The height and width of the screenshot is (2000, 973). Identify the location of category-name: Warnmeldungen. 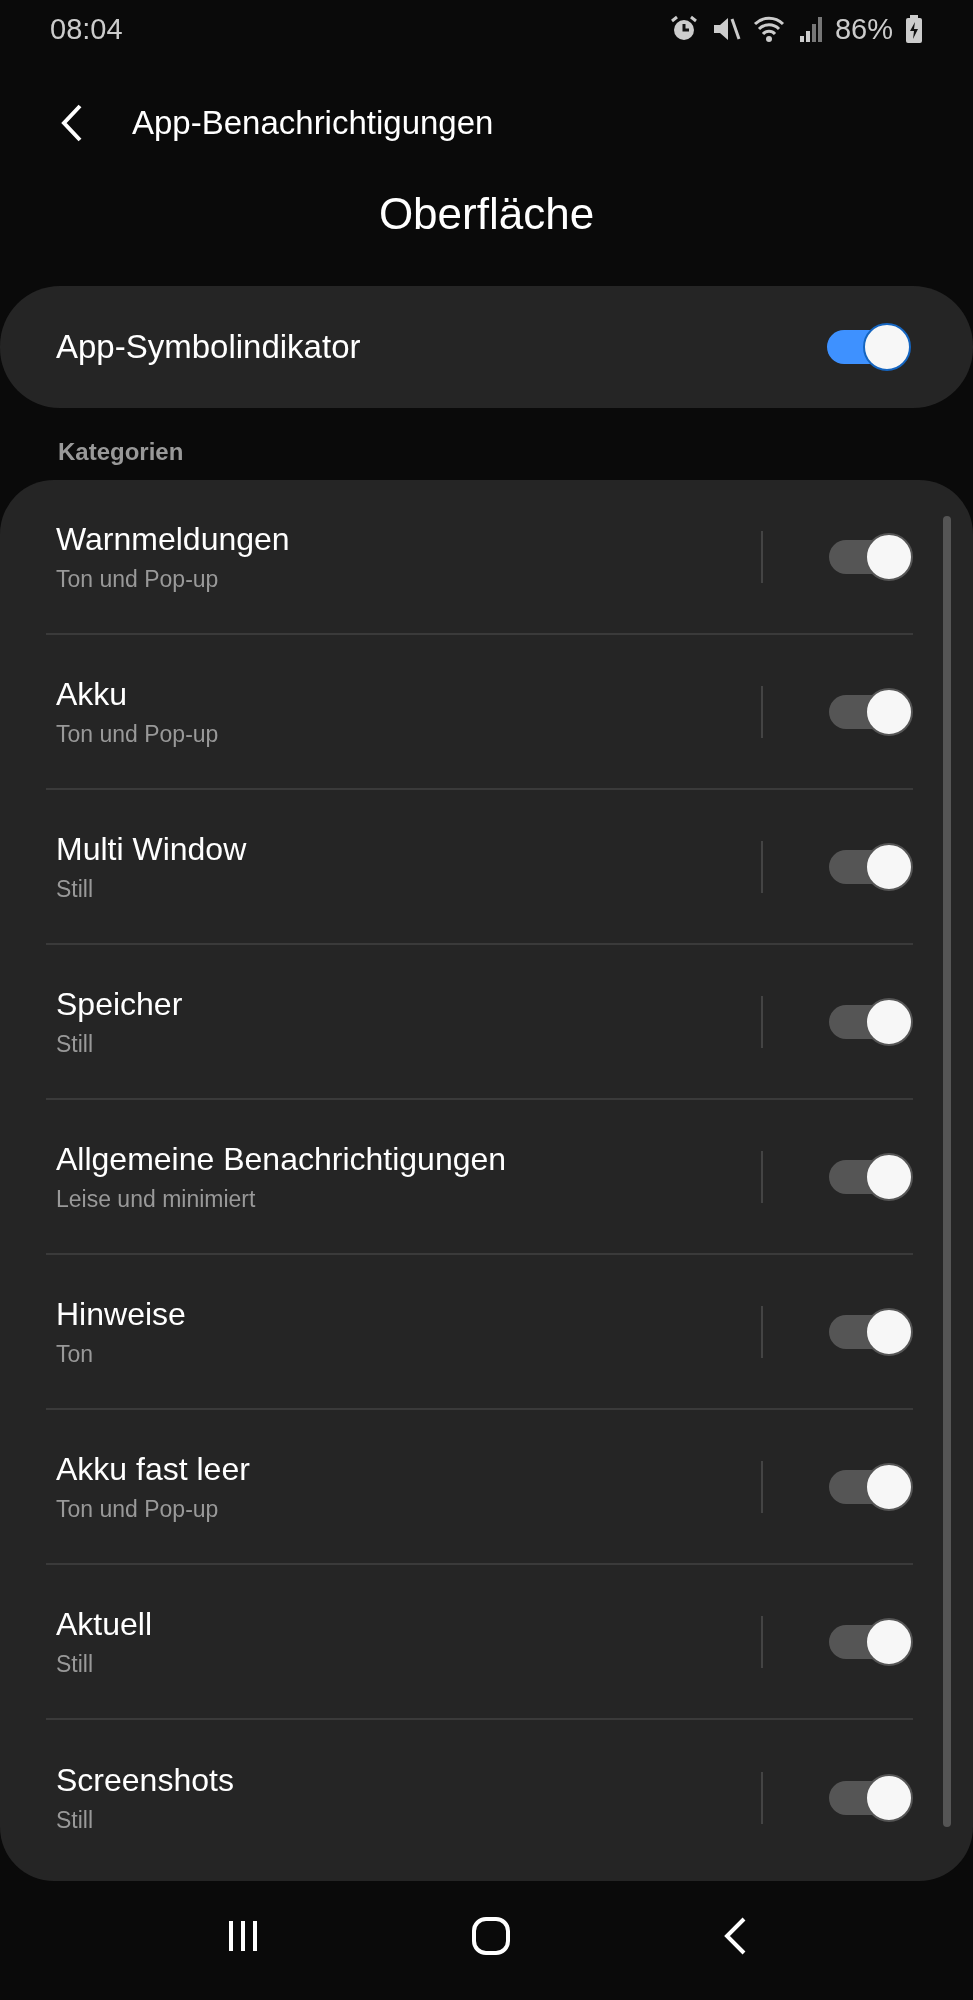
(173, 539).